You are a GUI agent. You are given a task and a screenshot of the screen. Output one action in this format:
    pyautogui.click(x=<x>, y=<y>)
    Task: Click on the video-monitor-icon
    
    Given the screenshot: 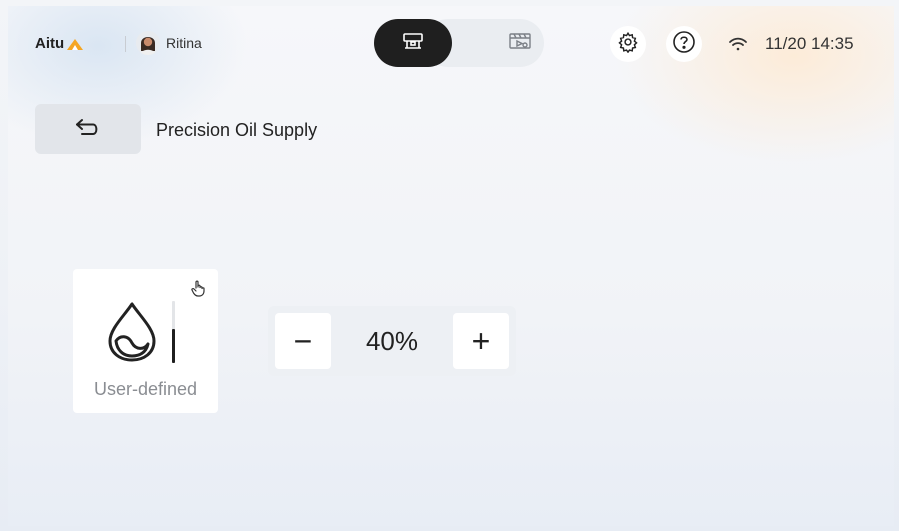 What is the action you would take?
    pyautogui.click(x=520, y=43)
    